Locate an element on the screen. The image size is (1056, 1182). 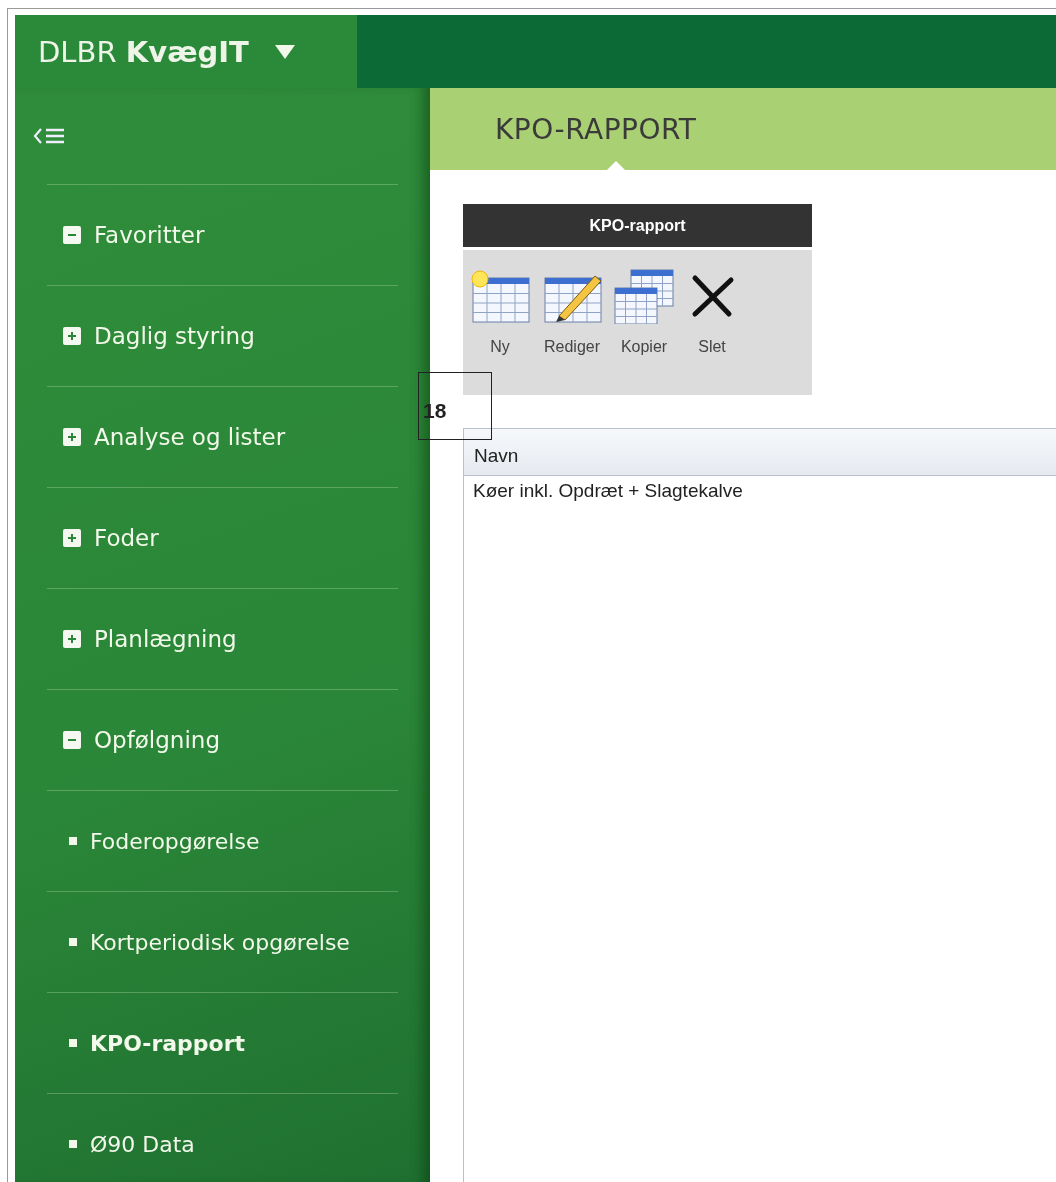
copy-table-icon is located at coordinates (644, 296).